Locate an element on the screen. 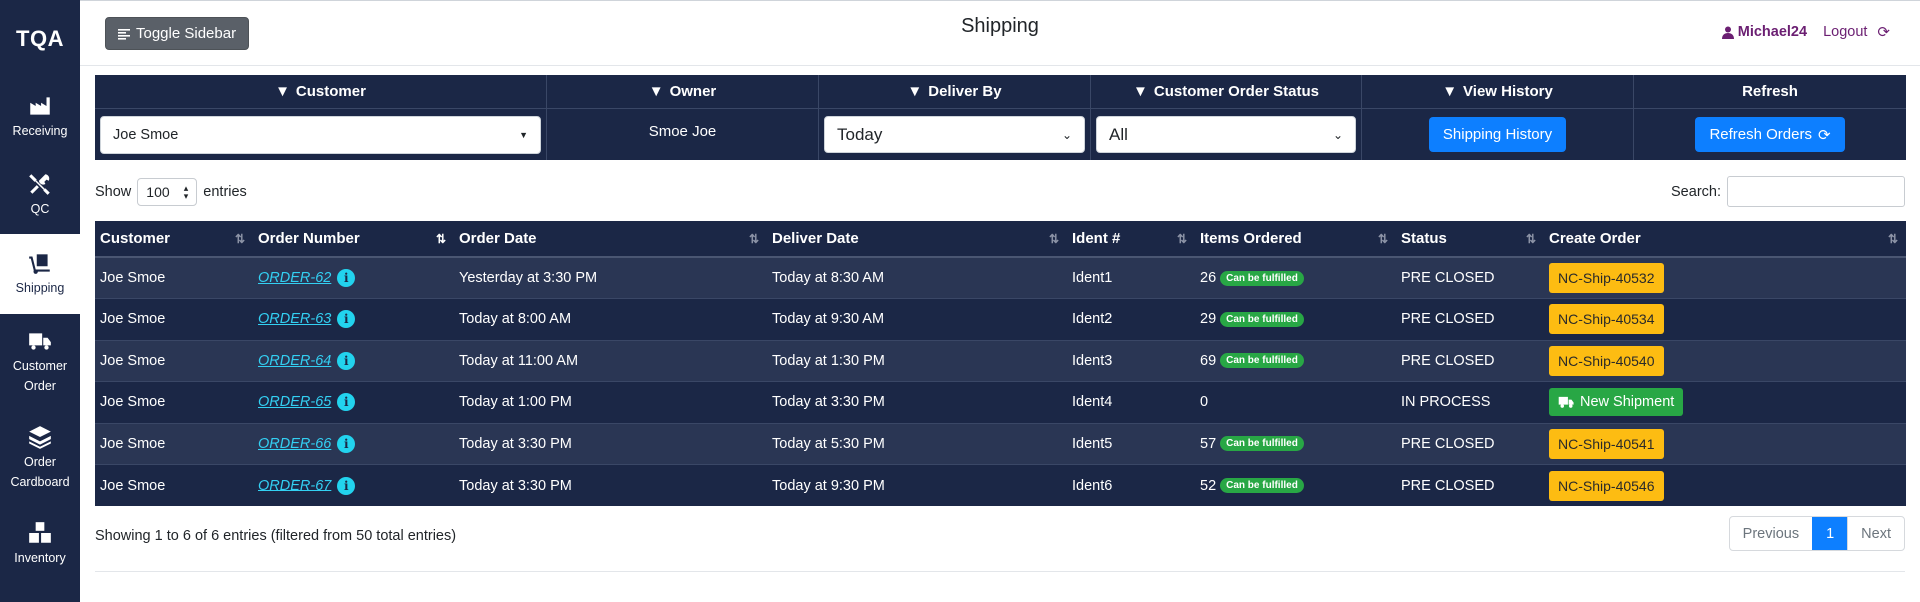 Image resolution: width=1920 pixels, height=602 pixels. cell-deliver-date: Today at 5:30 PM is located at coordinates (917, 443).